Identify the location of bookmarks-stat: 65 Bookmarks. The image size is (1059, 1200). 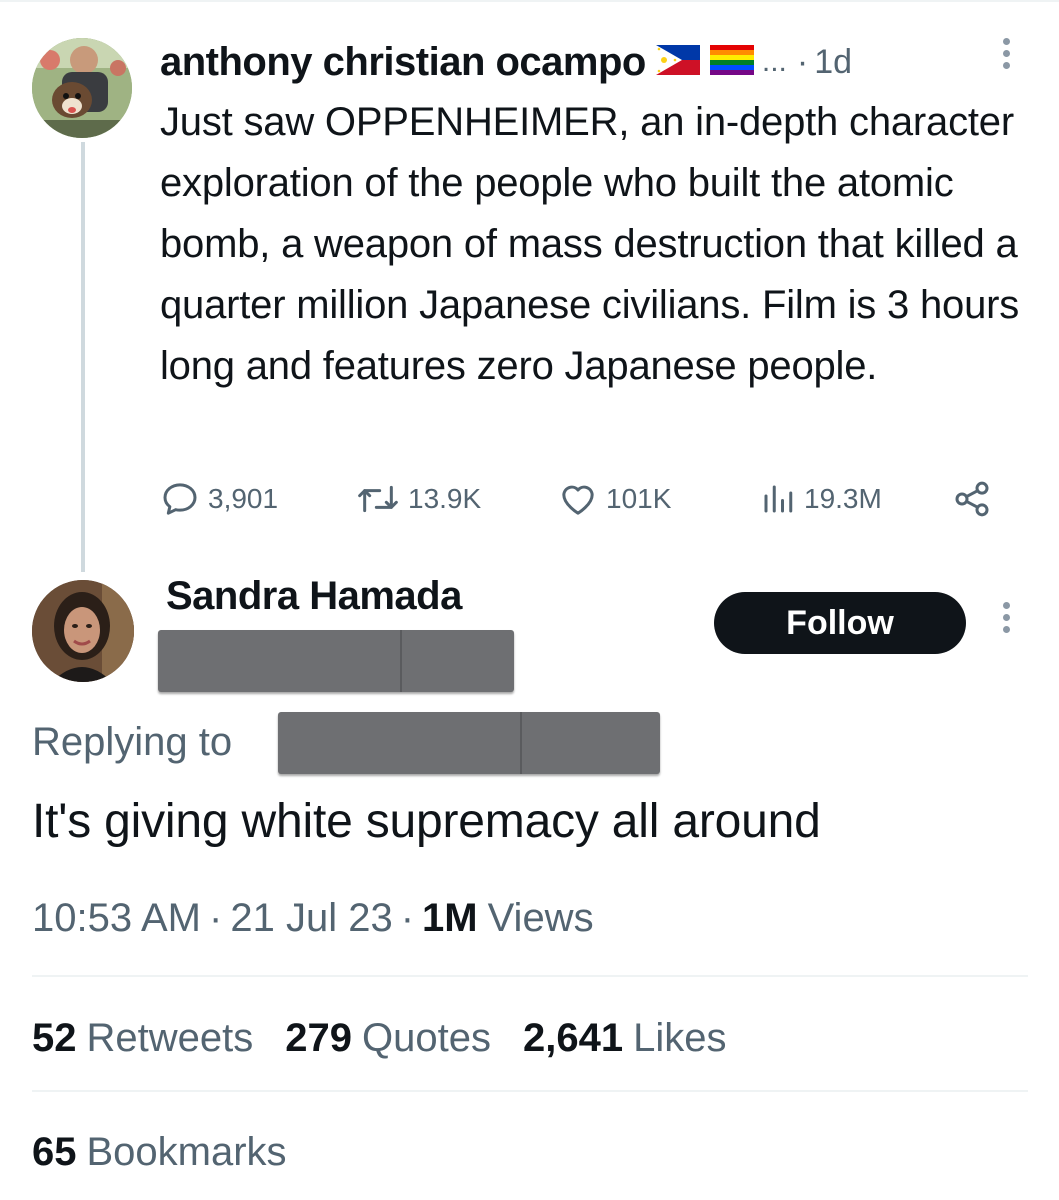
(159, 1152).